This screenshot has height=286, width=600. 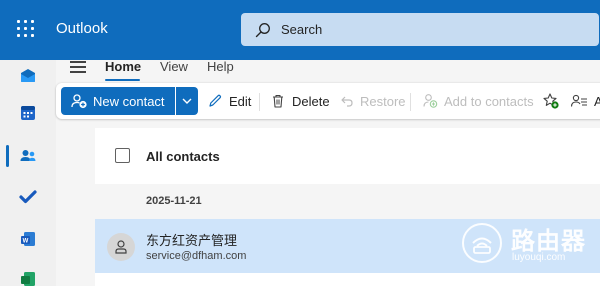 I want to click on group-header: 2025-11-21, so click(x=347, y=201).